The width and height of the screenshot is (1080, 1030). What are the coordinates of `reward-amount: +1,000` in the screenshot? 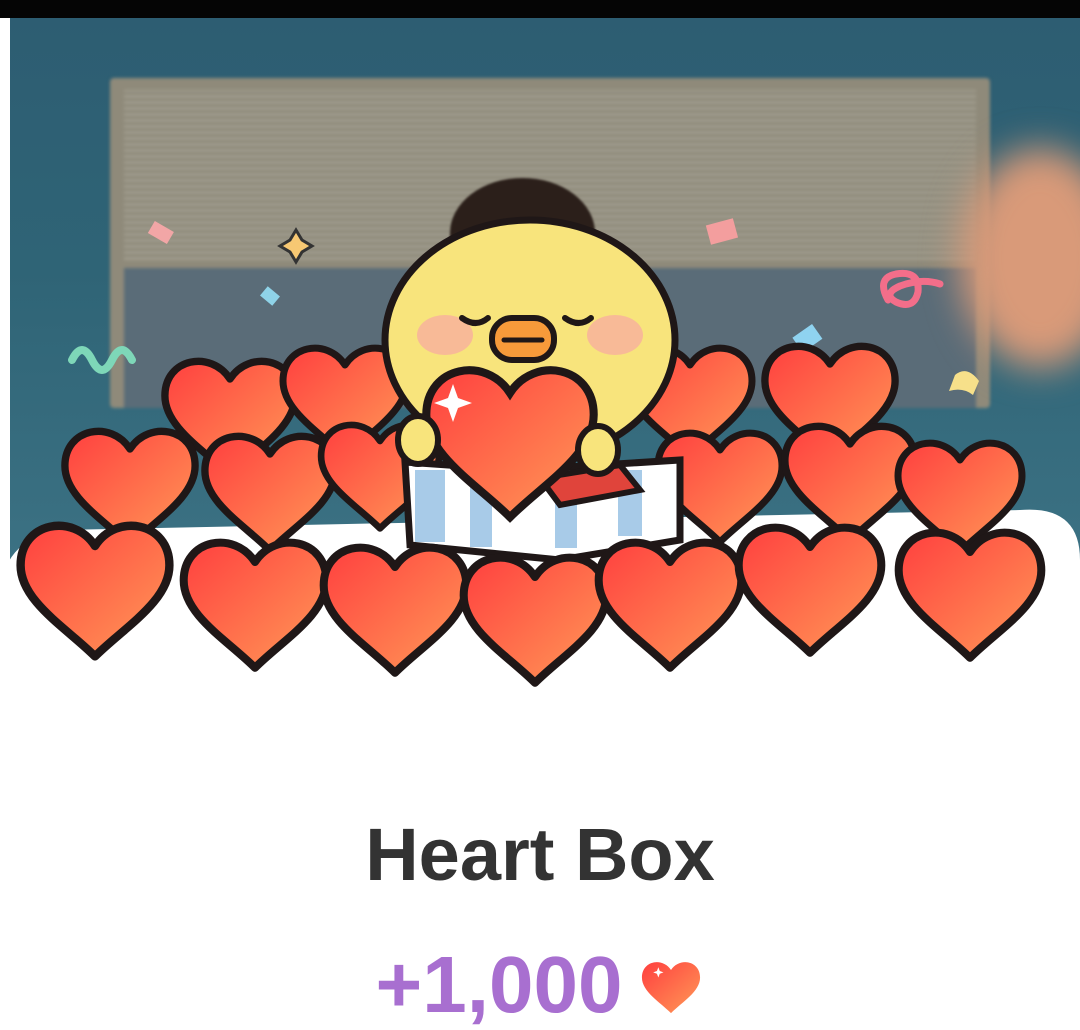 It's located at (499, 984).